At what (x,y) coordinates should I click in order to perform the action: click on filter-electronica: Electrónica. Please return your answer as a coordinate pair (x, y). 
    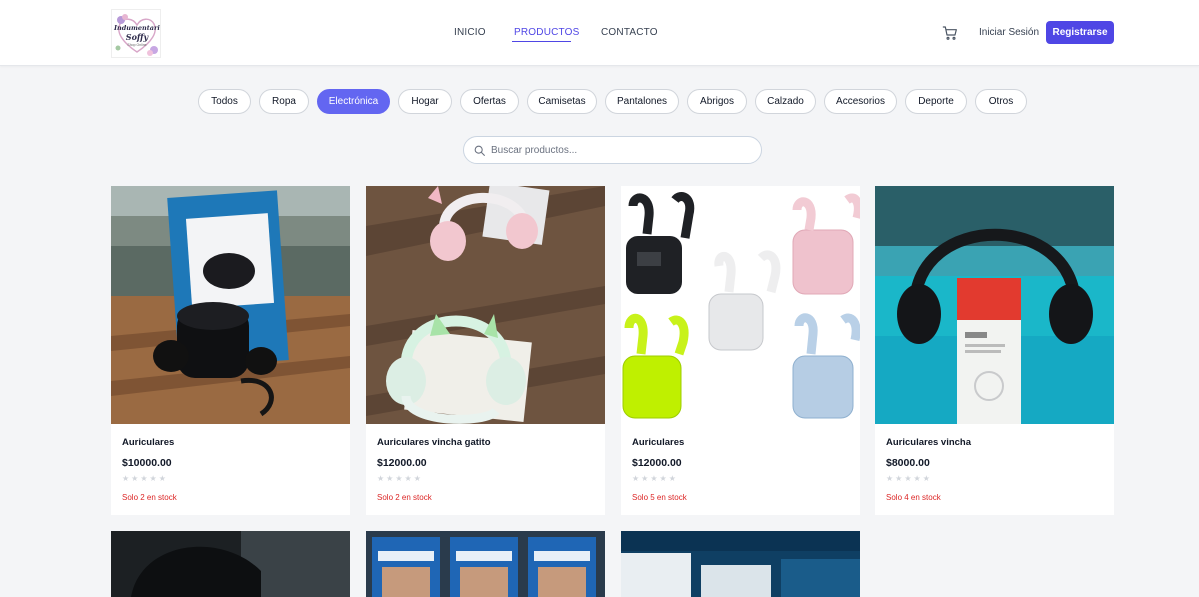
    Looking at the image, I should click on (353, 101).